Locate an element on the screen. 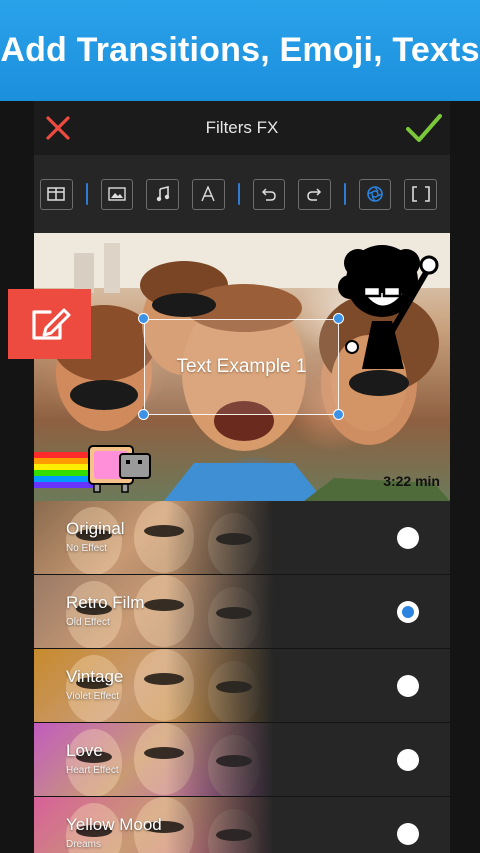  edit-pencil-icon is located at coordinates (50, 324).